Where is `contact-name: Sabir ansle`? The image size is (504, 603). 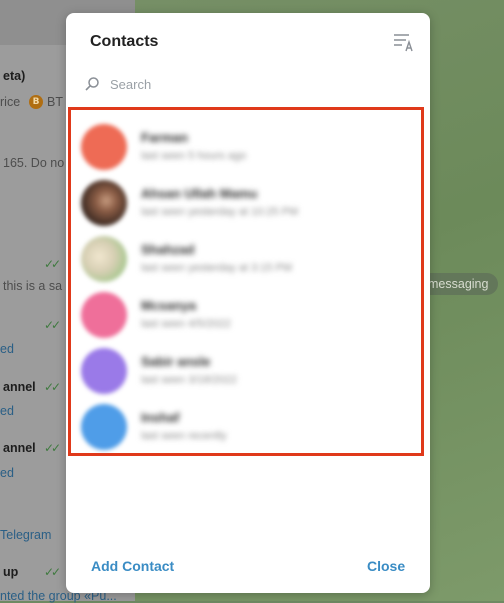 contact-name: Sabir ansle is located at coordinates (176, 361).